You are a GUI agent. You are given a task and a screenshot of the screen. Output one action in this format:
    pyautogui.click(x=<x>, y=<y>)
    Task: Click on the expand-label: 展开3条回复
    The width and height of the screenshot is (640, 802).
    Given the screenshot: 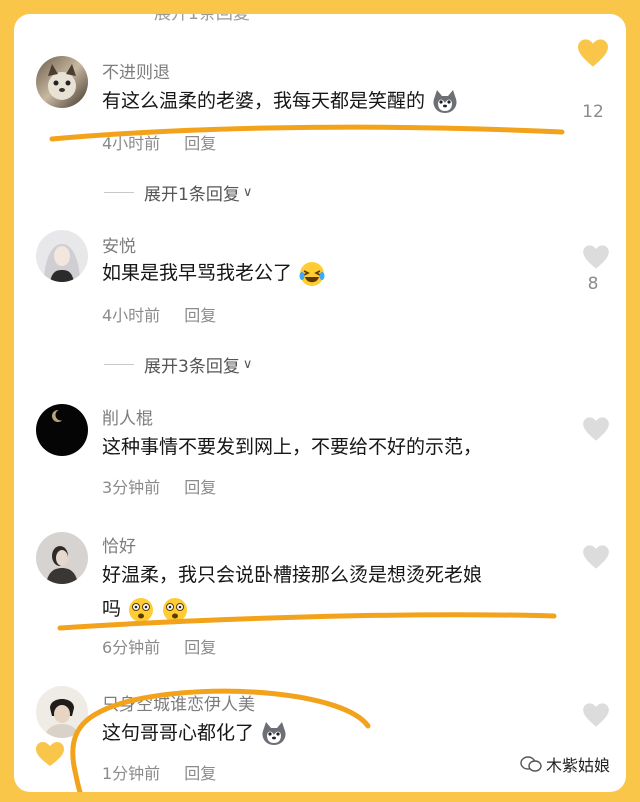 What is the action you would take?
    pyautogui.click(x=192, y=367)
    